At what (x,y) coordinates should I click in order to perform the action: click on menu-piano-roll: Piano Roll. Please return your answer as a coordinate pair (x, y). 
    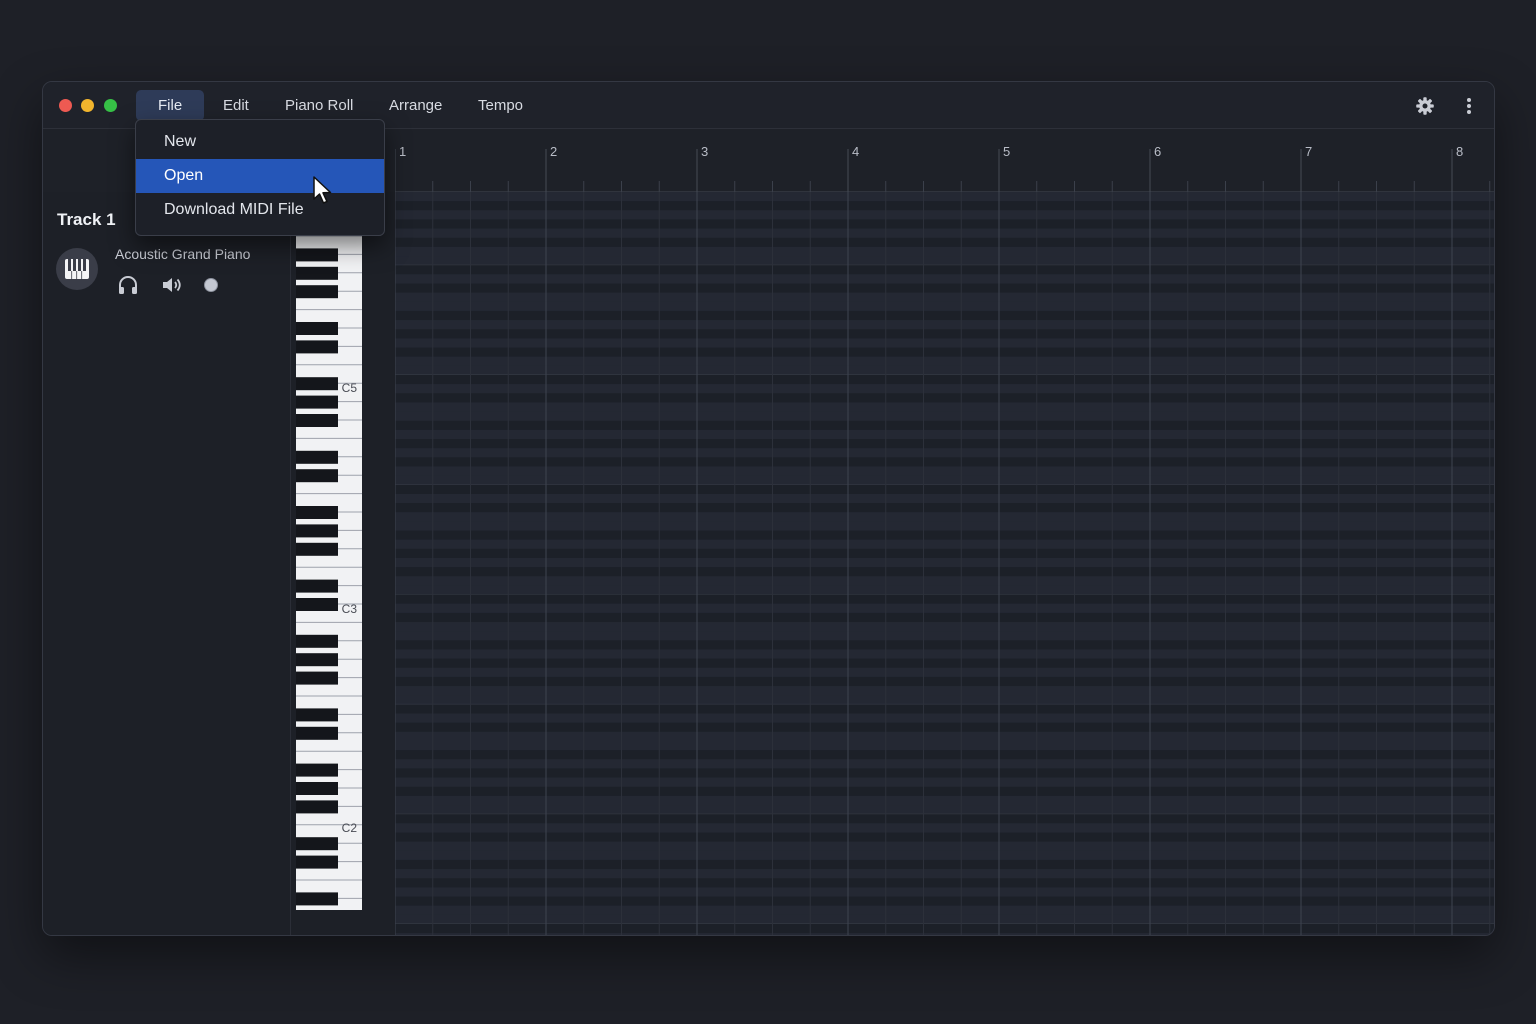
    Looking at the image, I should click on (319, 105).